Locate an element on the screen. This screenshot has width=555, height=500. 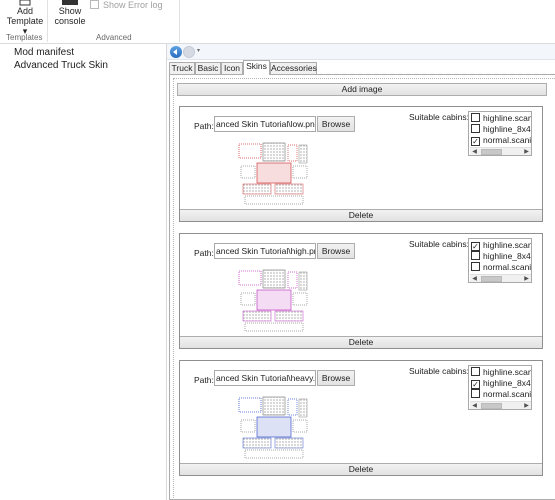
show-console-label-2: console is located at coordinates (70, 21).